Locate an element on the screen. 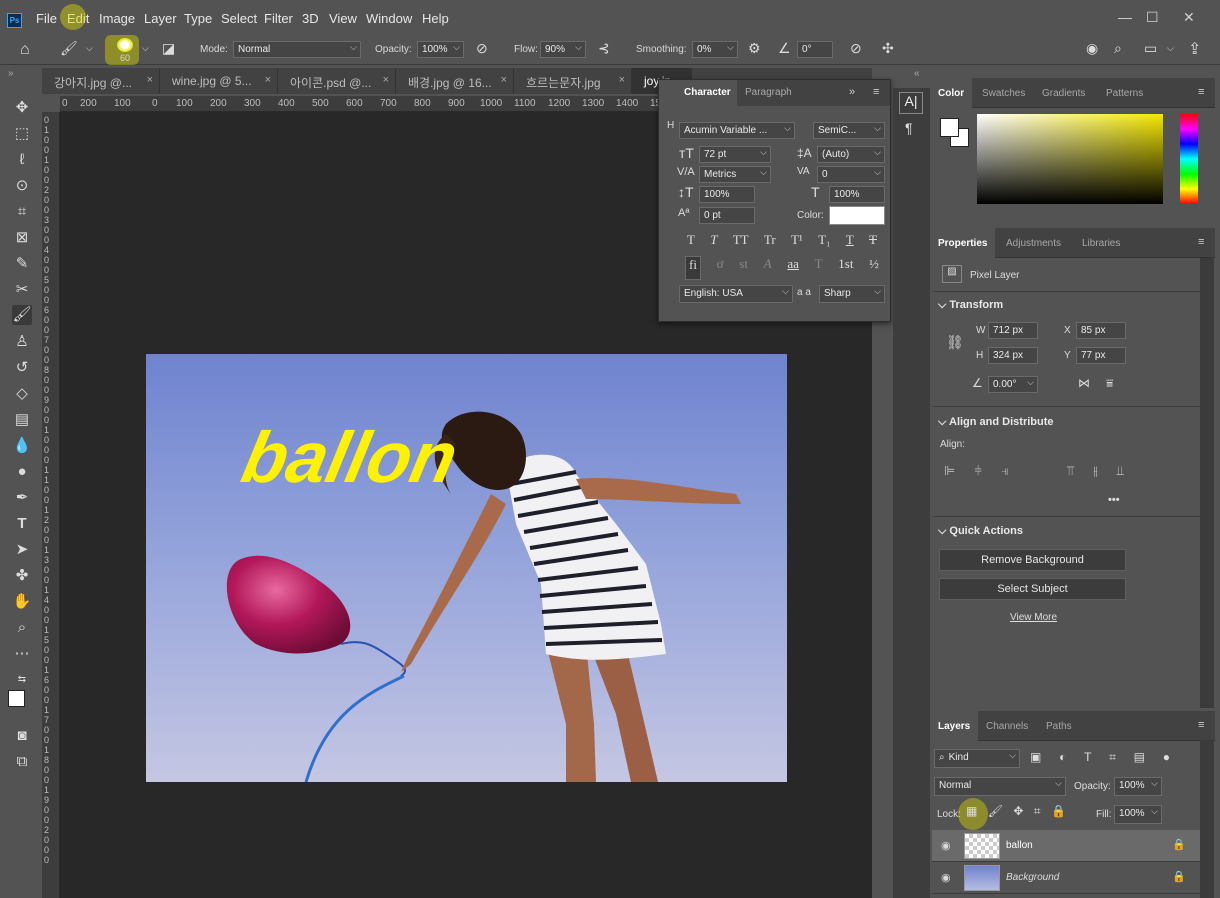 This screenshot has height=898, width=1220. stylistic-alt-button: A is located at coordinates (768, 268).